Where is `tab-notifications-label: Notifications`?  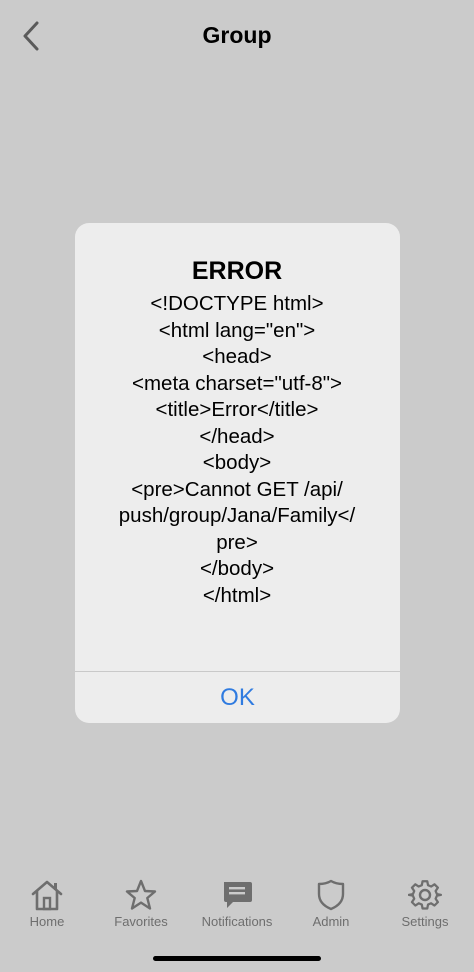 tab-notifications-label: Notifications is located at coordinates (237, 921).